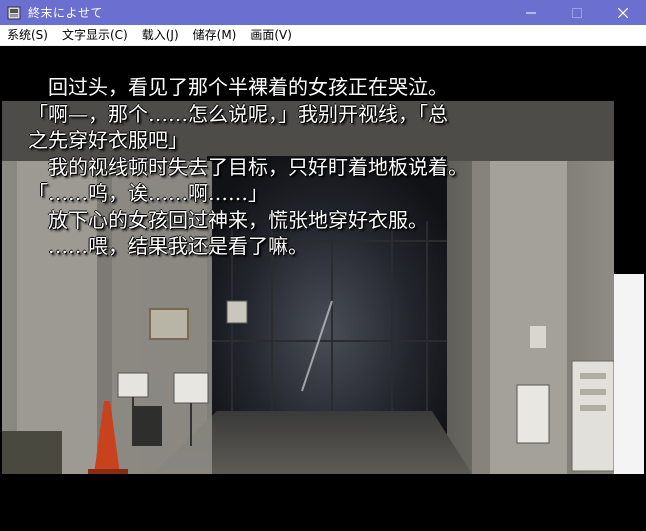  Describe the element at coordinates (238, 113) in the screenshot. I see `dialogue-line: 「啊—，那个……怎么说呢，」我别开视线，「总` at that location.